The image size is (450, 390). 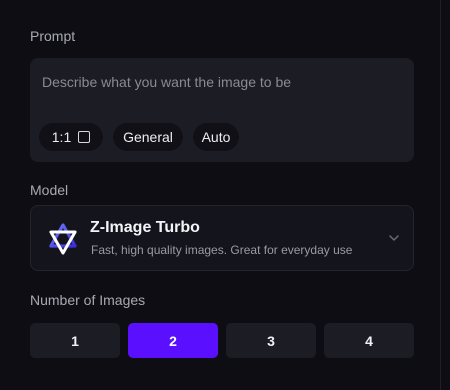 I want to click on style-chip: General, so click(x=148, y=137).